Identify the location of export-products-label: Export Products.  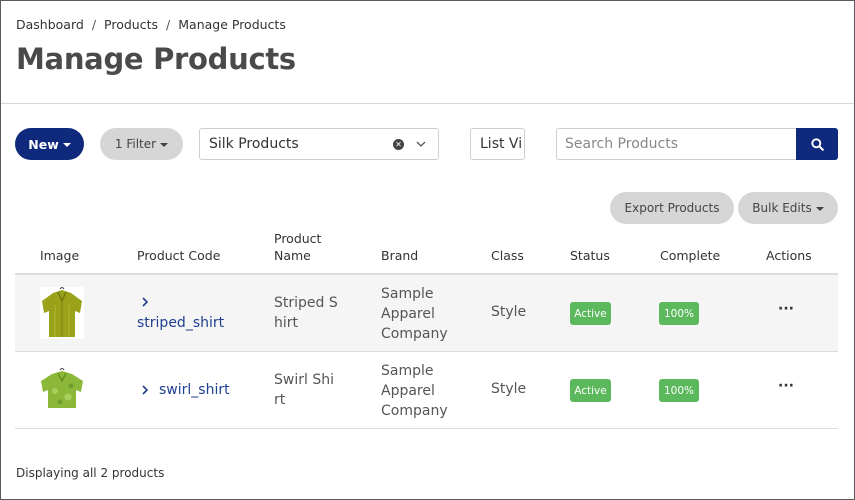
(672, 208).